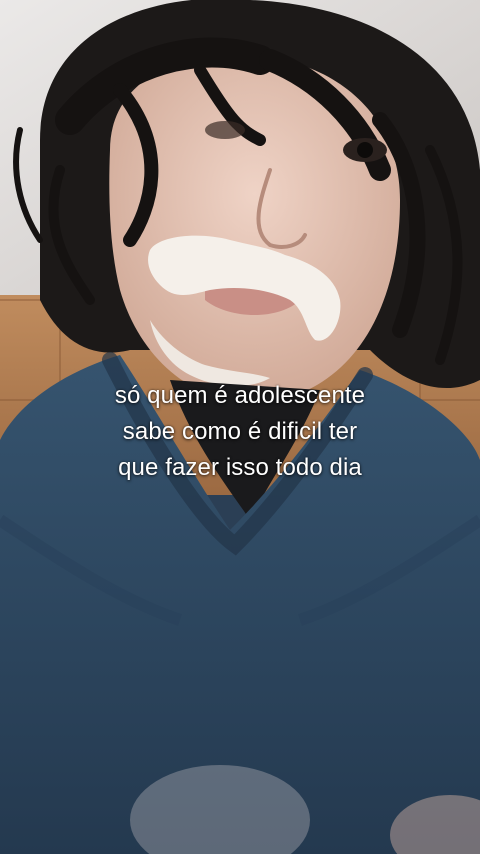 The height and width of the screenshot is (854, 480). Describe the element at coordinates (225, 130) in the screenshot. I see `left-eye` at that location.